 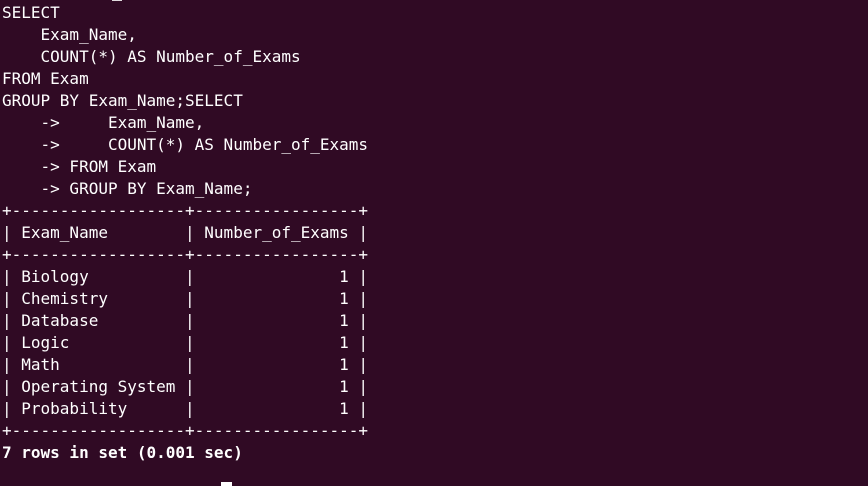 I want to click on continuation-line: -> Exam_Name,, so click(x=103, y=122).